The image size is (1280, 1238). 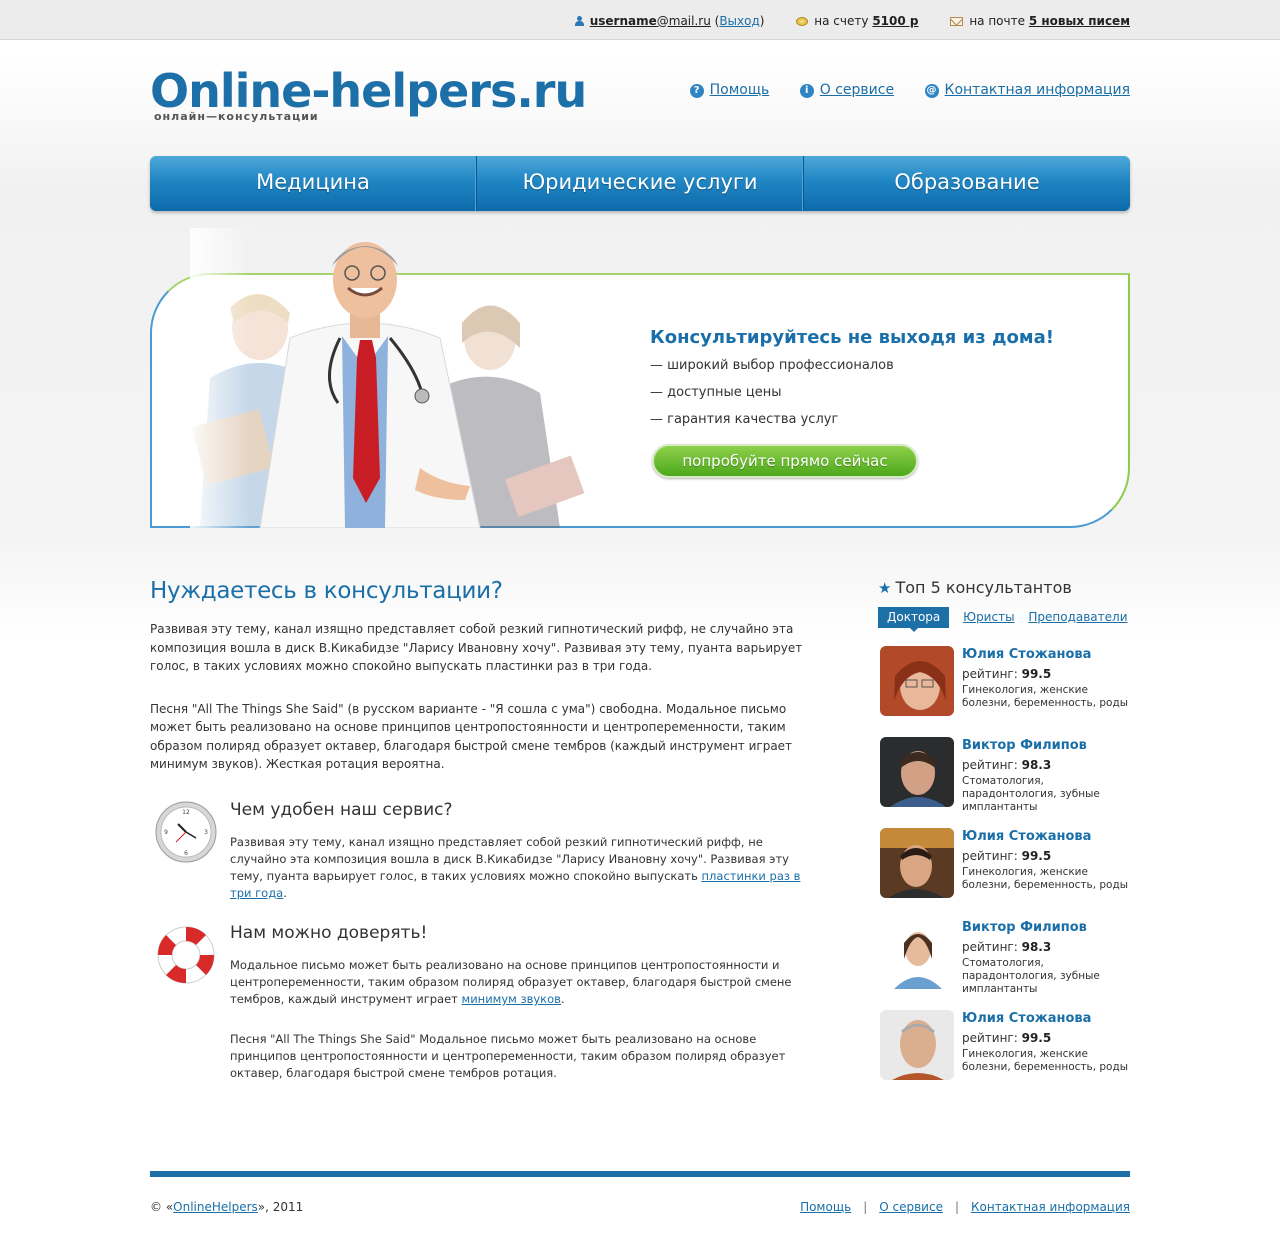 I want to click on user-info: username@mail.ru (Выход), so click(x=669, y=21).